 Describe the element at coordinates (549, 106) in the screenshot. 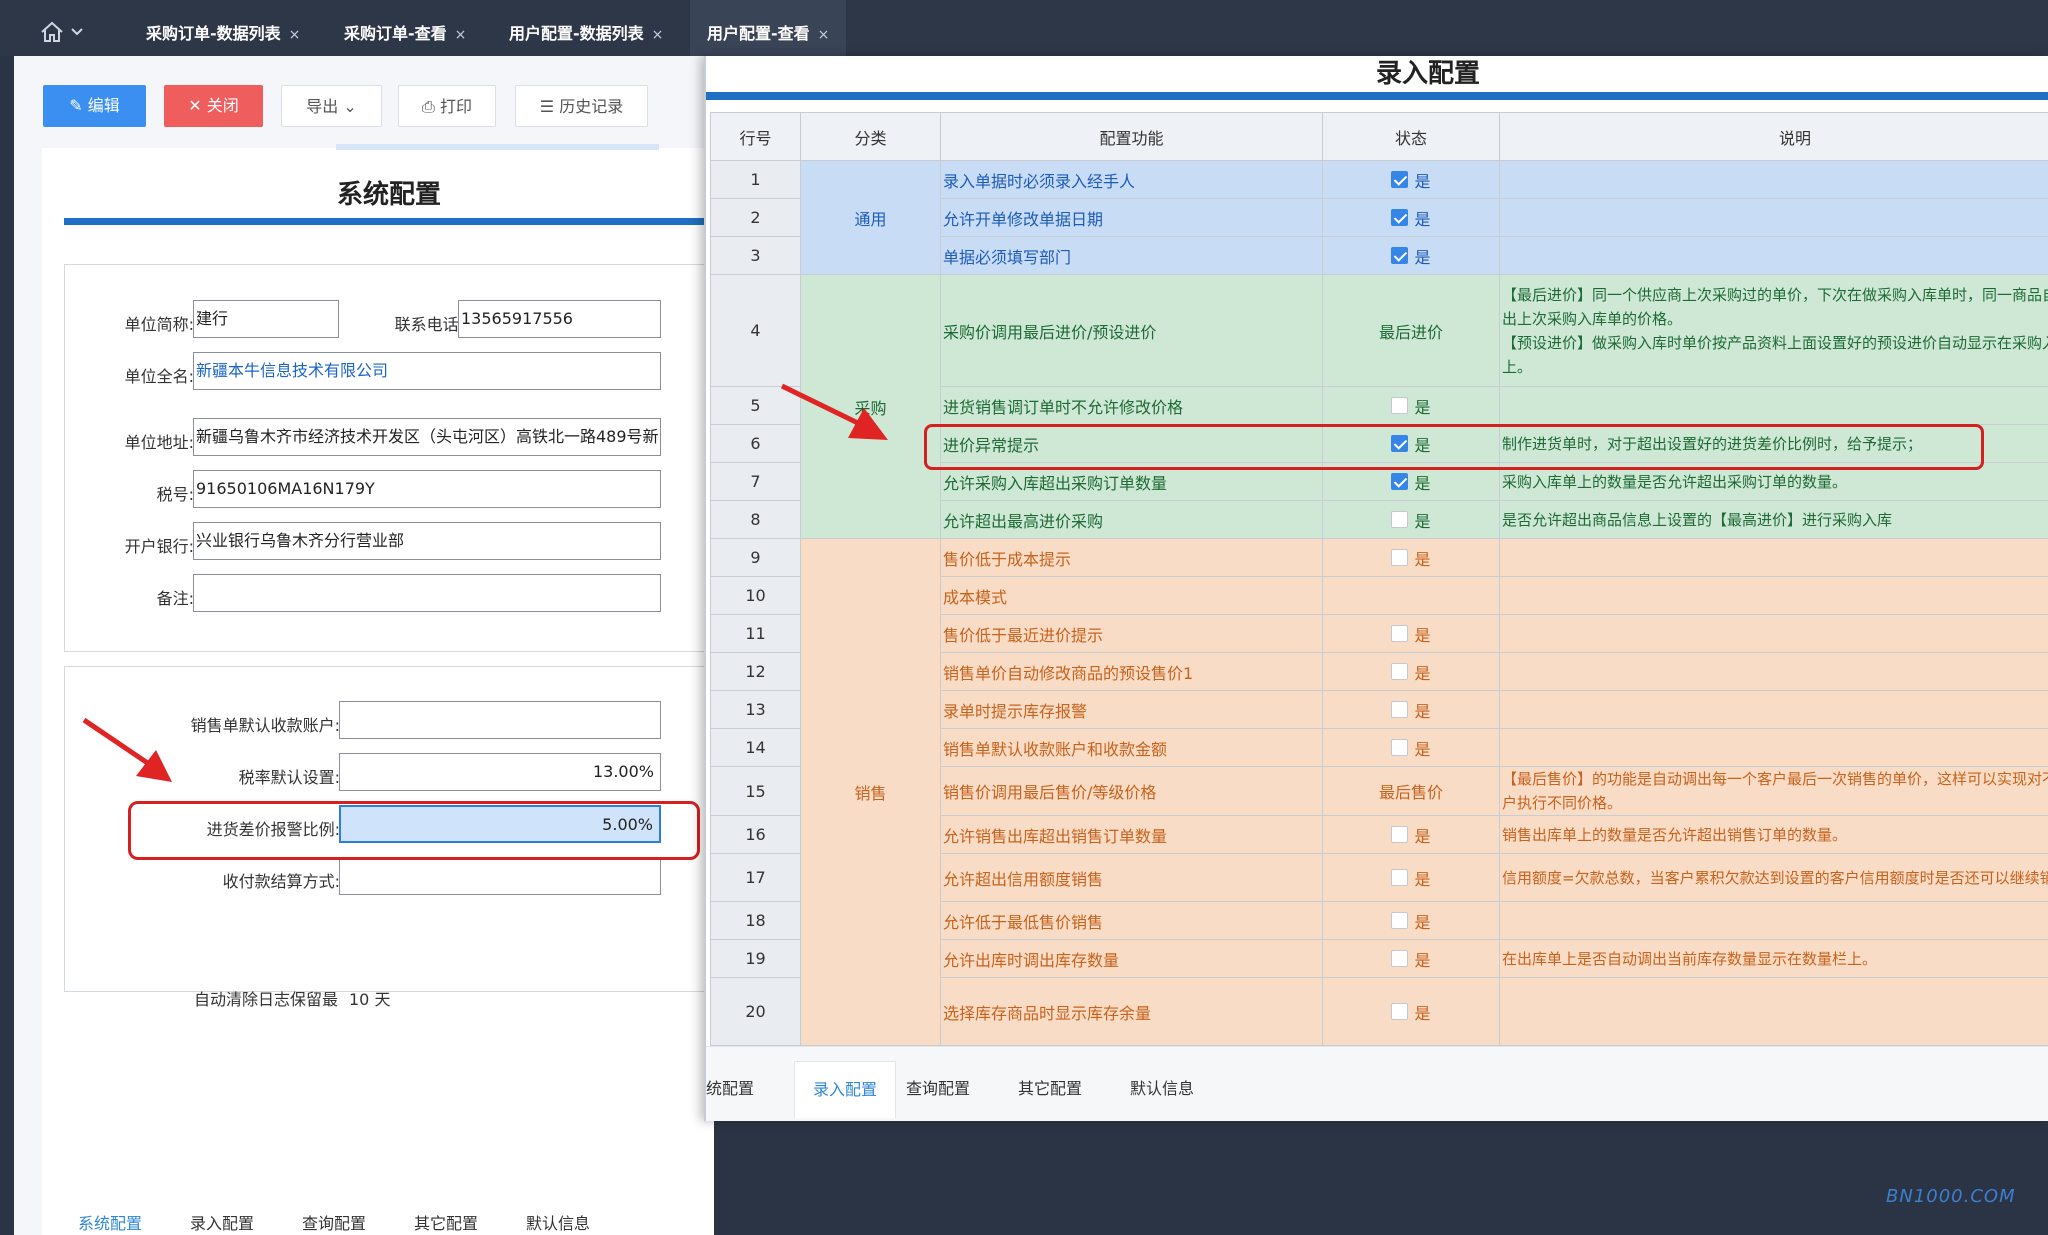

I see `history-icon: ☰` at that location.